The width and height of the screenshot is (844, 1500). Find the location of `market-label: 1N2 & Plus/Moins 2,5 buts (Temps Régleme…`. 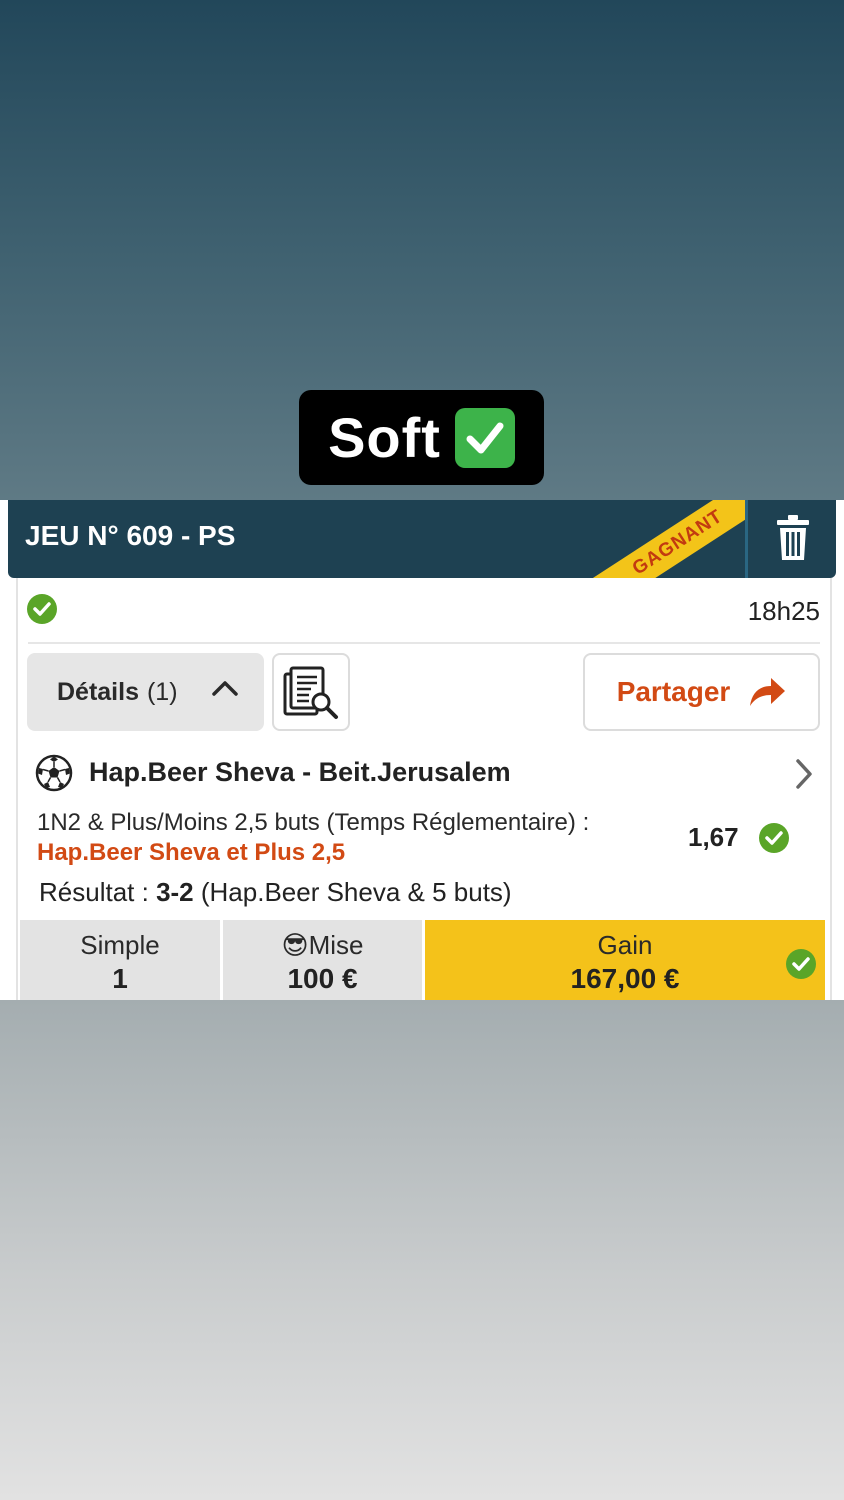

market-label: 1N2 & Plus/Moins 2,5 buts (Temps Régleme… is located at coordinates (313, 822).